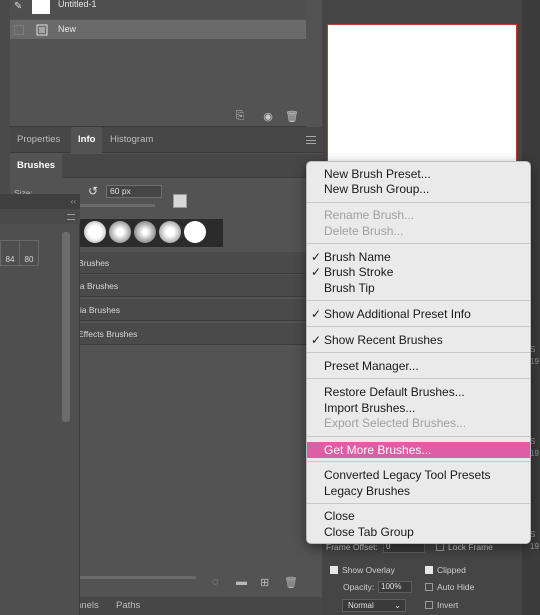 This screenshot has height=615, width=540. Describe the element at coordinates (128, 606) in the screenshot. I see `tab-paths: Paths` at that location.